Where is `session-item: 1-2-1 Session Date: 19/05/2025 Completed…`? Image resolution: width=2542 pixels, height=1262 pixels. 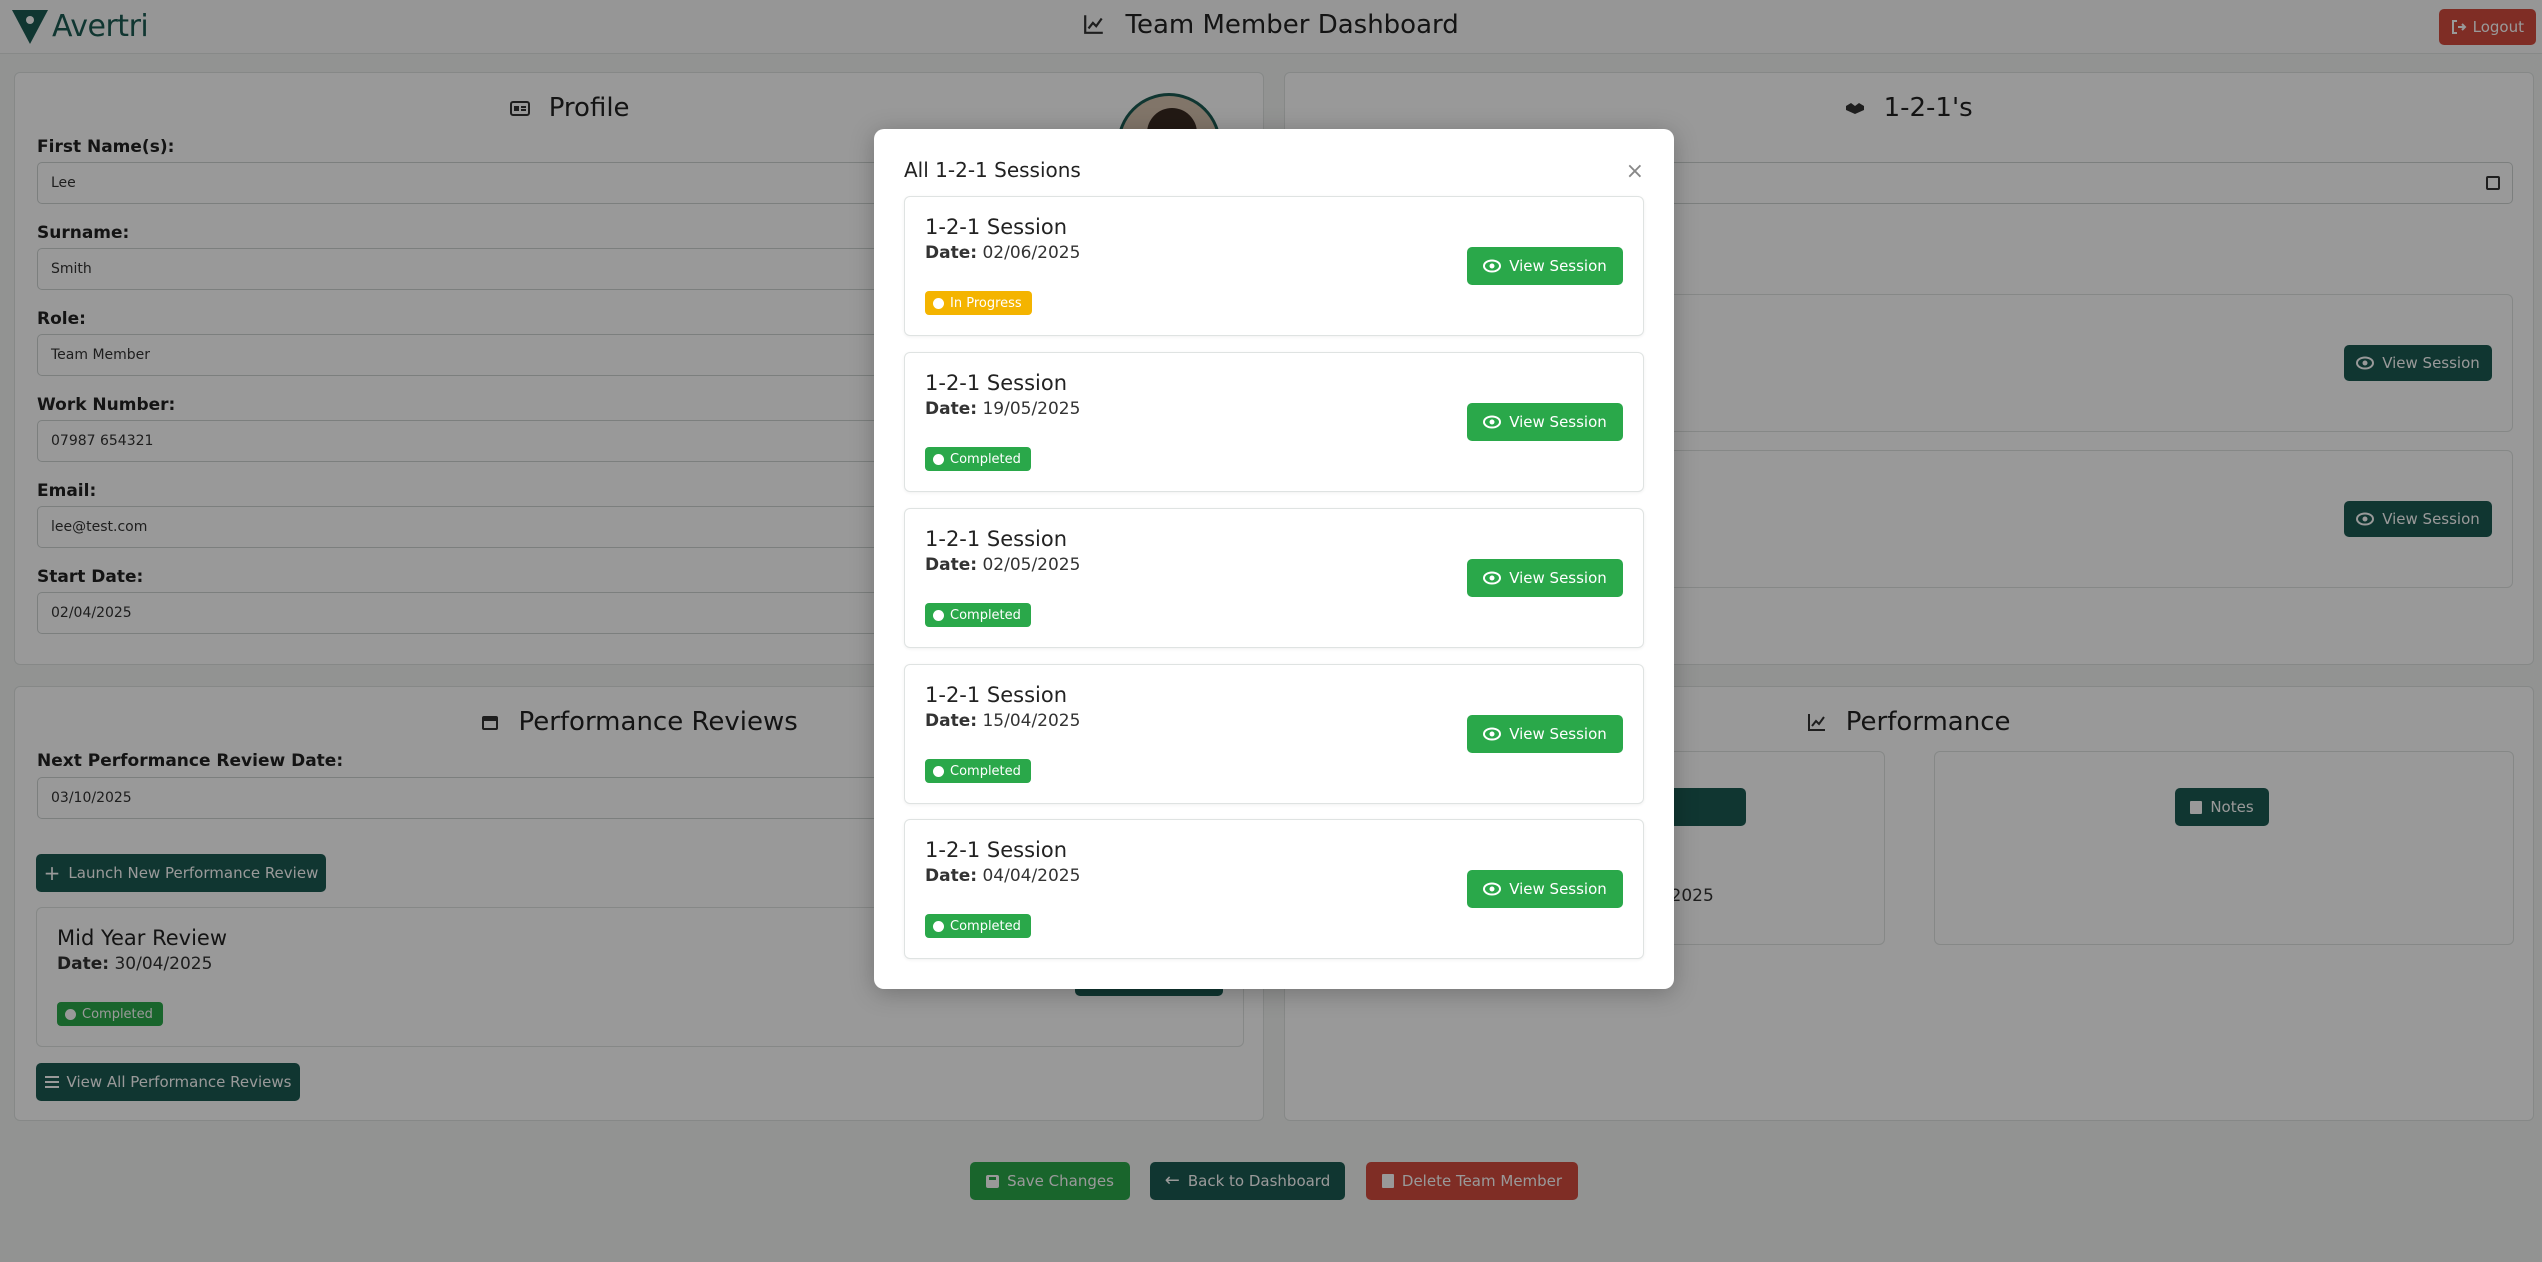
session-item: 1-2-1 Session Date: 19/05/2025 Completed… is located at coordinates (1274, 422).